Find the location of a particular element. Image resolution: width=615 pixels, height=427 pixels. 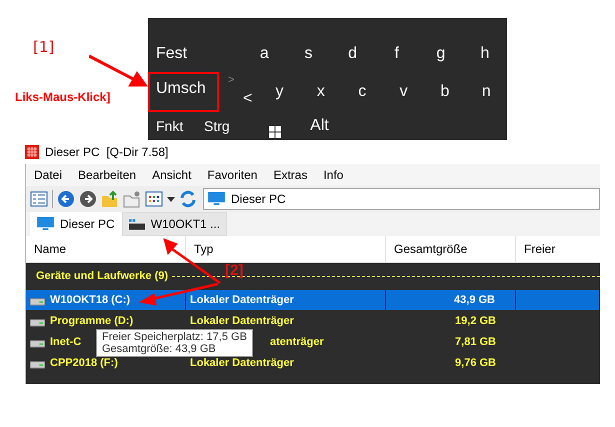

shift-marker: > is located at coordinates (231, 80).